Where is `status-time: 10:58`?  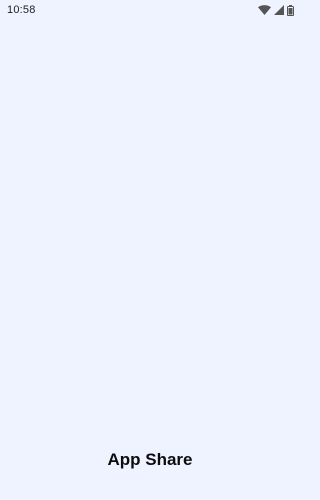 status-time: 10:58 is located at coordinates (21, 10).